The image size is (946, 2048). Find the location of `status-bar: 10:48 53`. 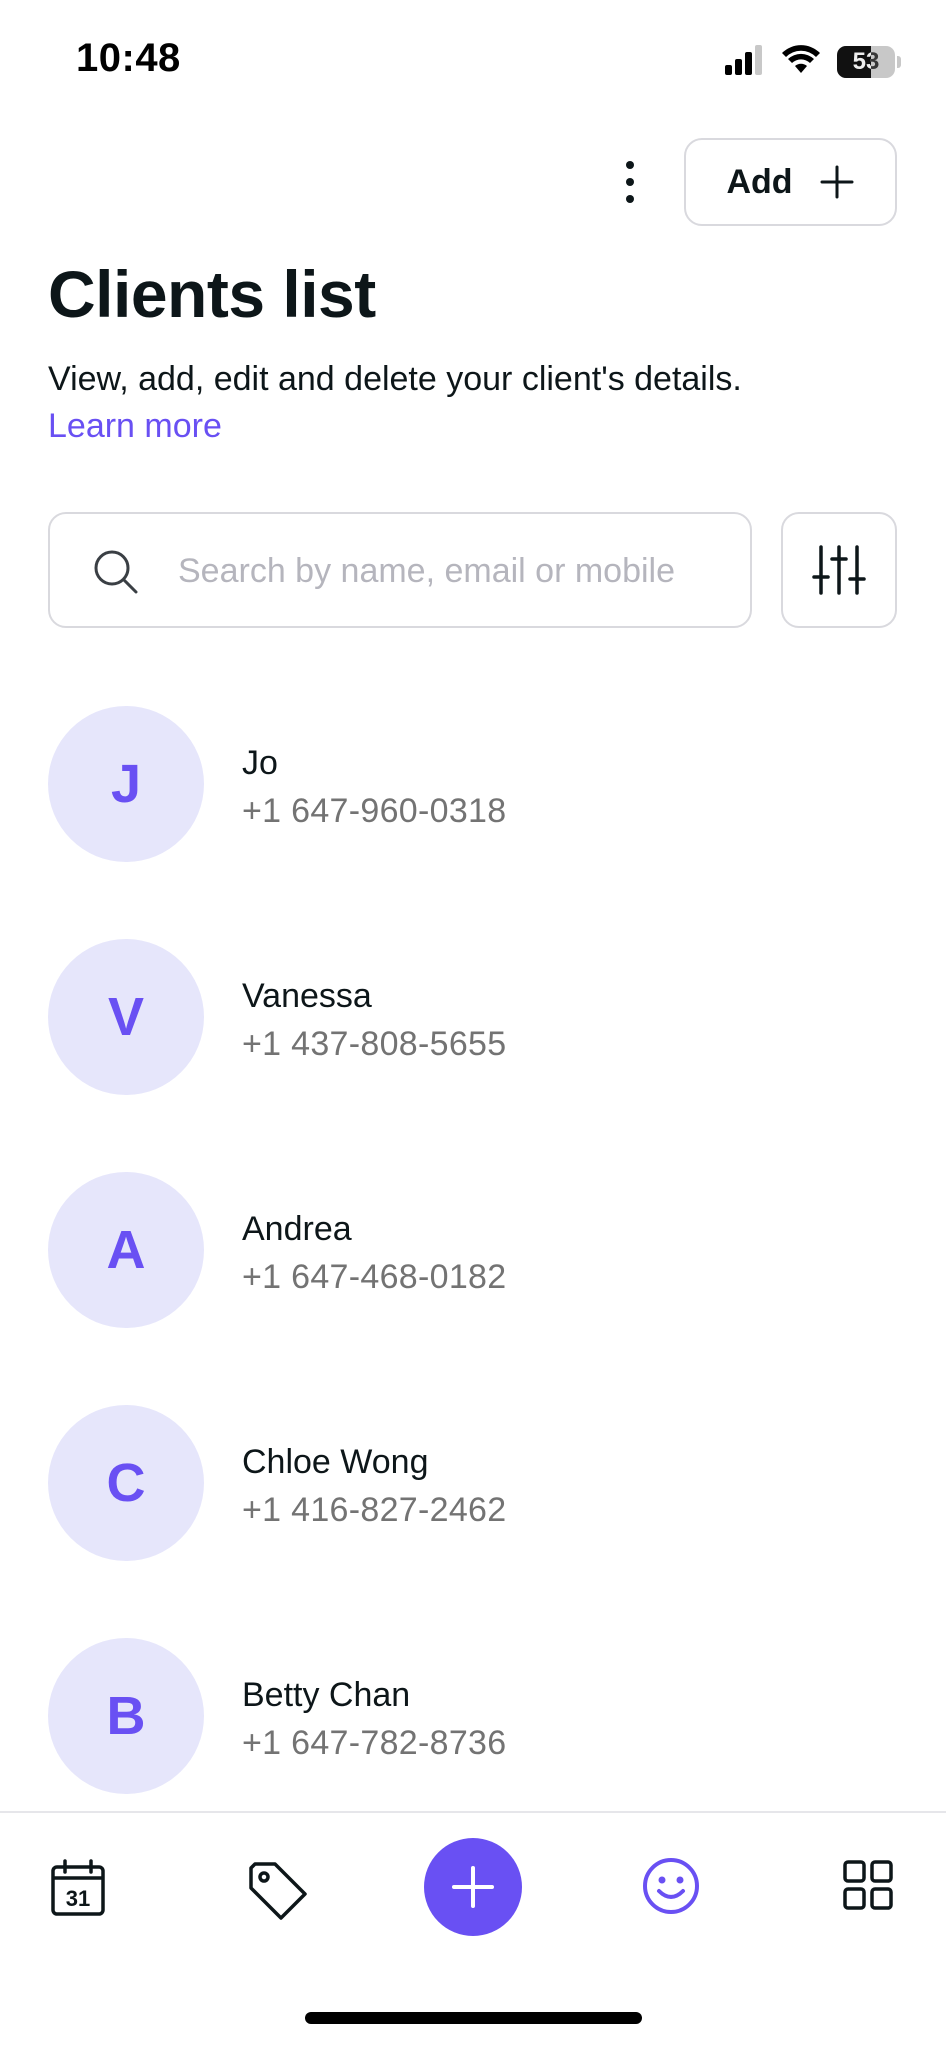

status-bar: 10:48 53 is located at coordinates (473, 60).